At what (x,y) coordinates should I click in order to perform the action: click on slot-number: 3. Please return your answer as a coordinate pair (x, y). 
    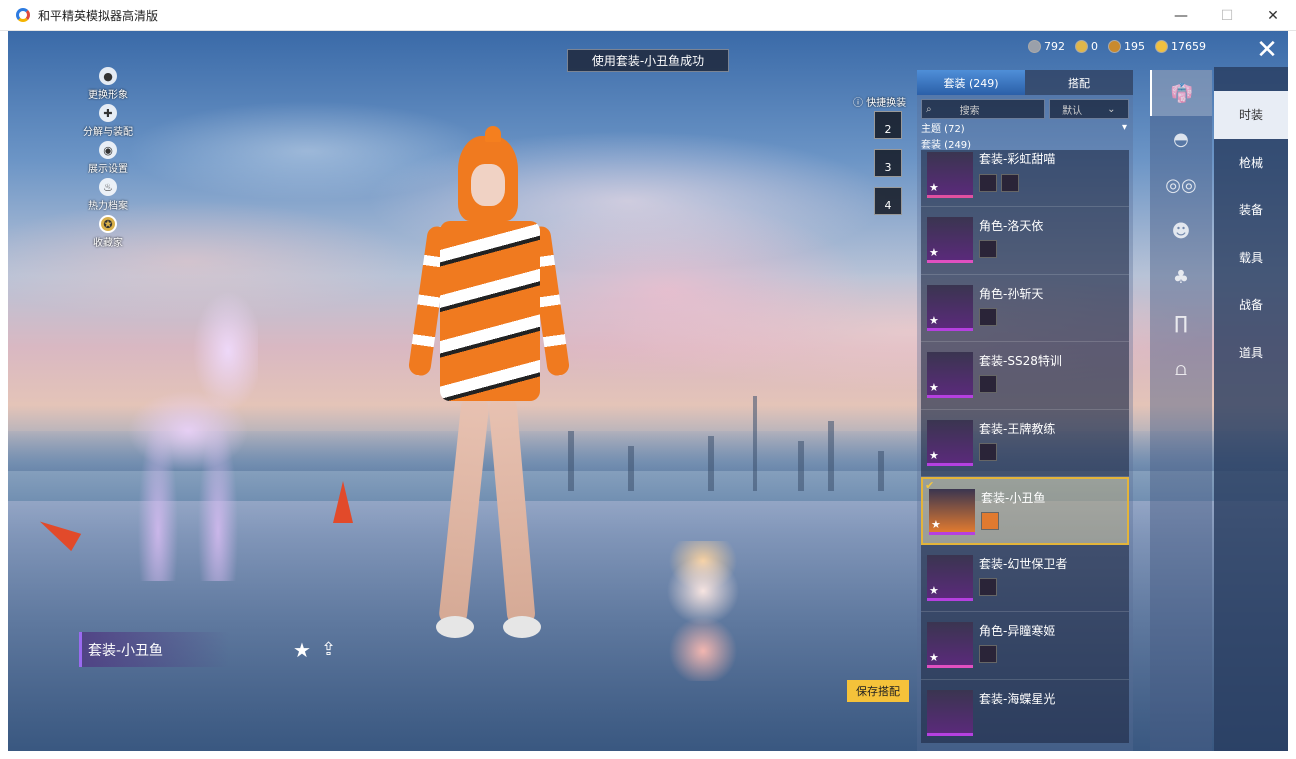
    Looking at the image, I should click on (888, 167).